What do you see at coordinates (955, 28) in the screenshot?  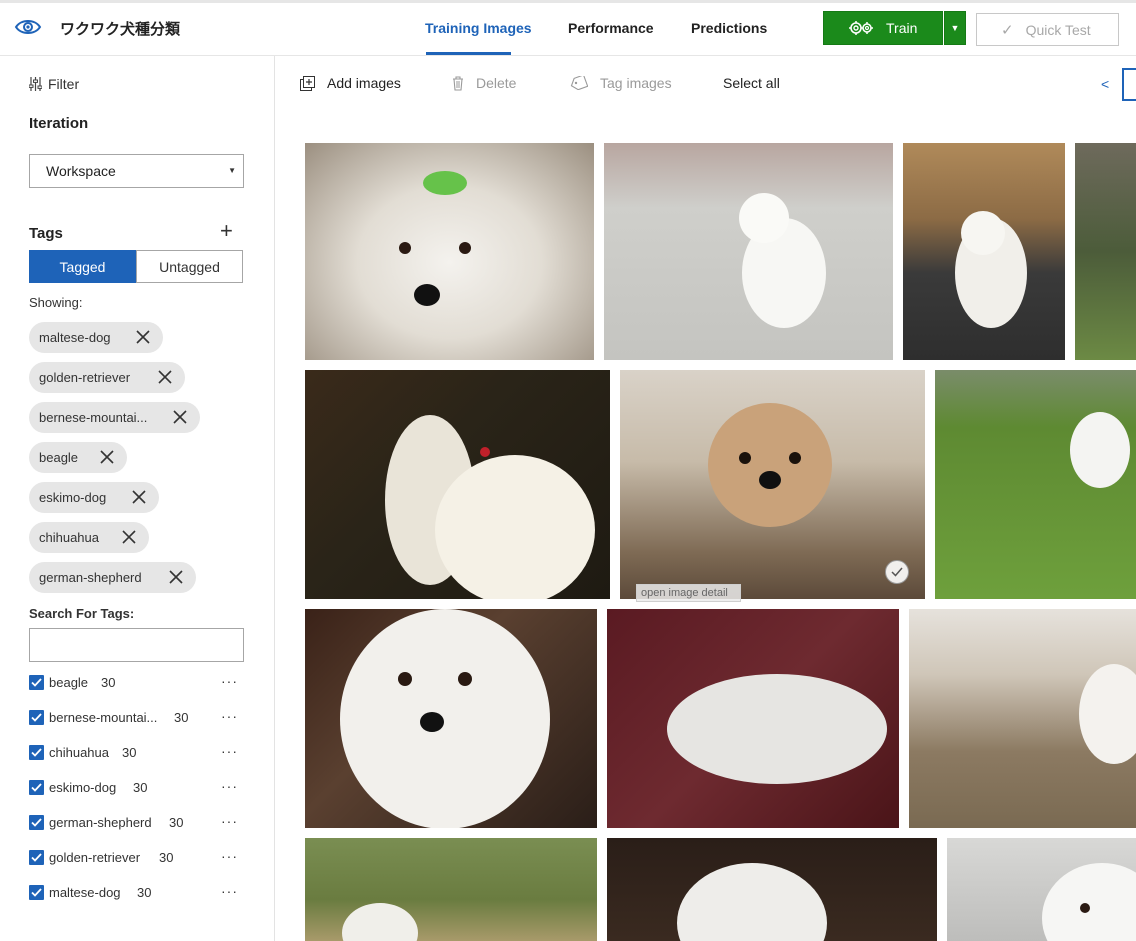 I see `train-dropdown-button: ▼` at bounding box center [955, 28].